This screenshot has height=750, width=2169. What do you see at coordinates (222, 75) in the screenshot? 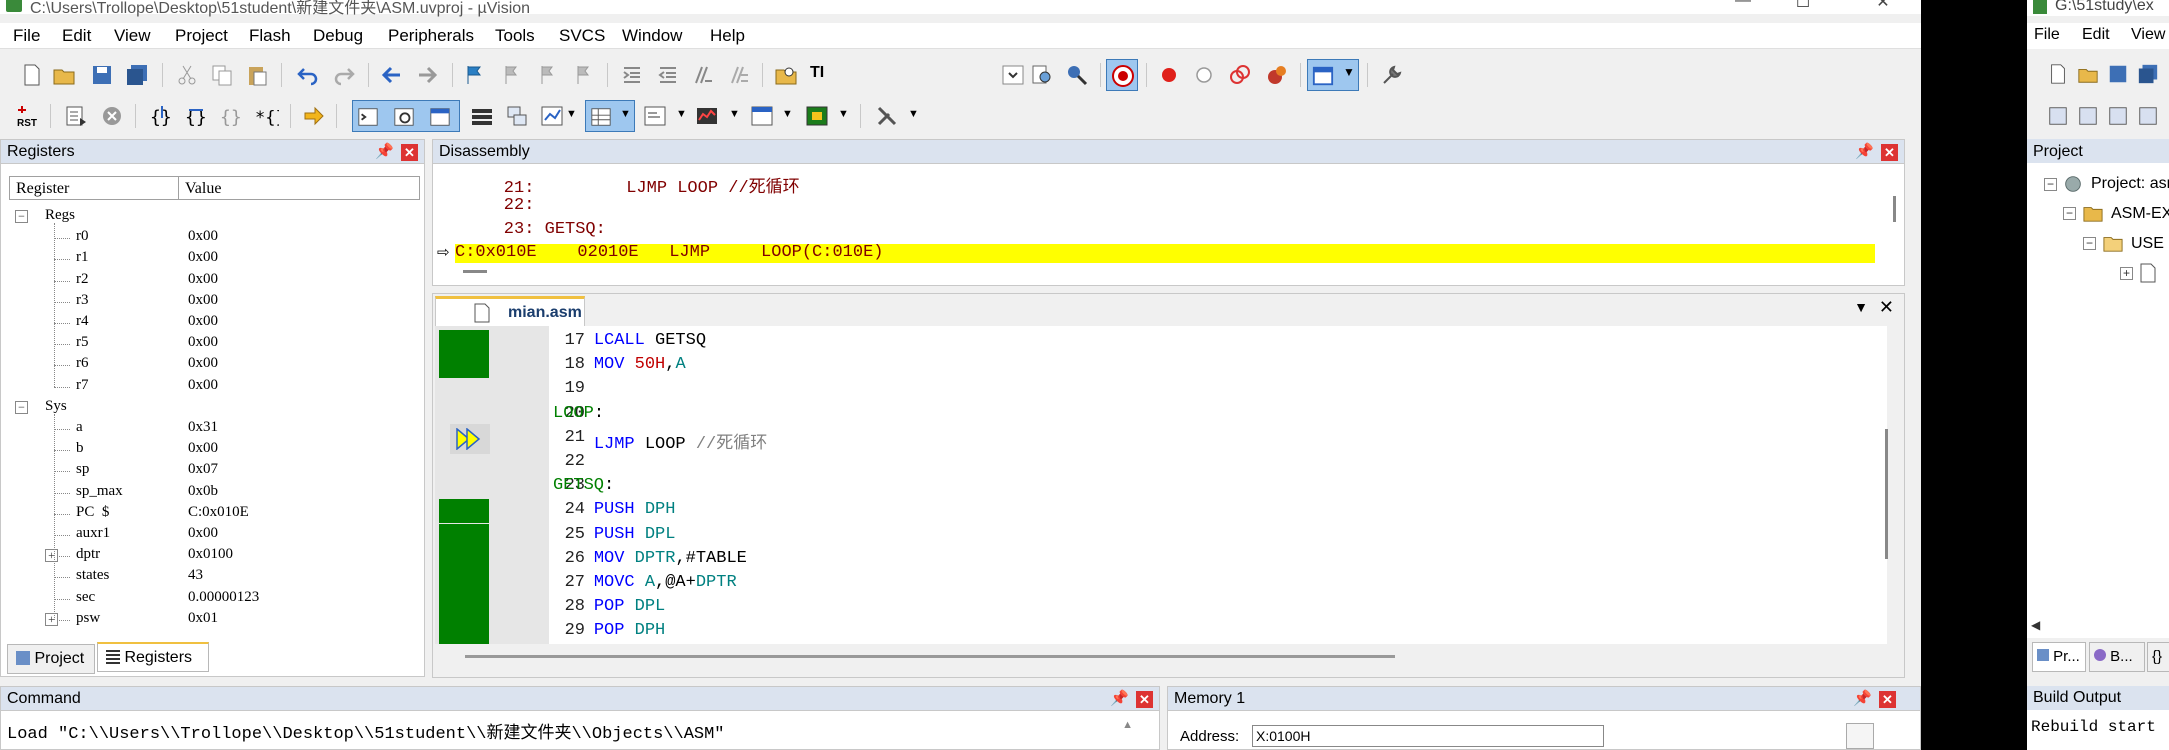
I see `copy-icon` at bounding box center [222, 75].